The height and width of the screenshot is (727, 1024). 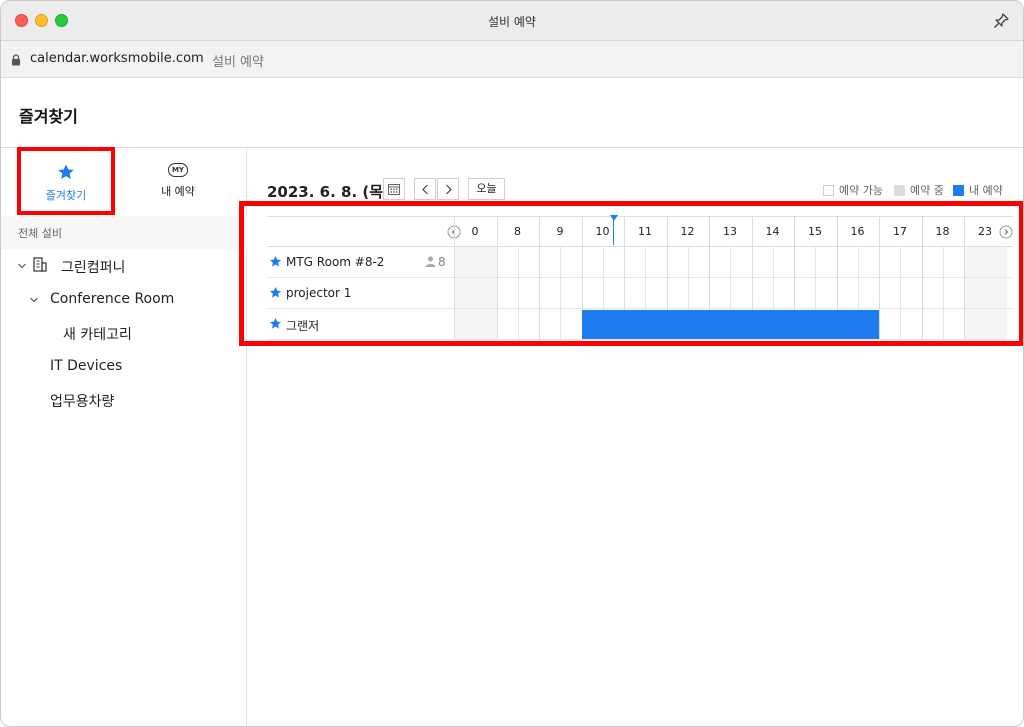 I want to click on legend-available: 예약 가능, so click(x=853, y=190).